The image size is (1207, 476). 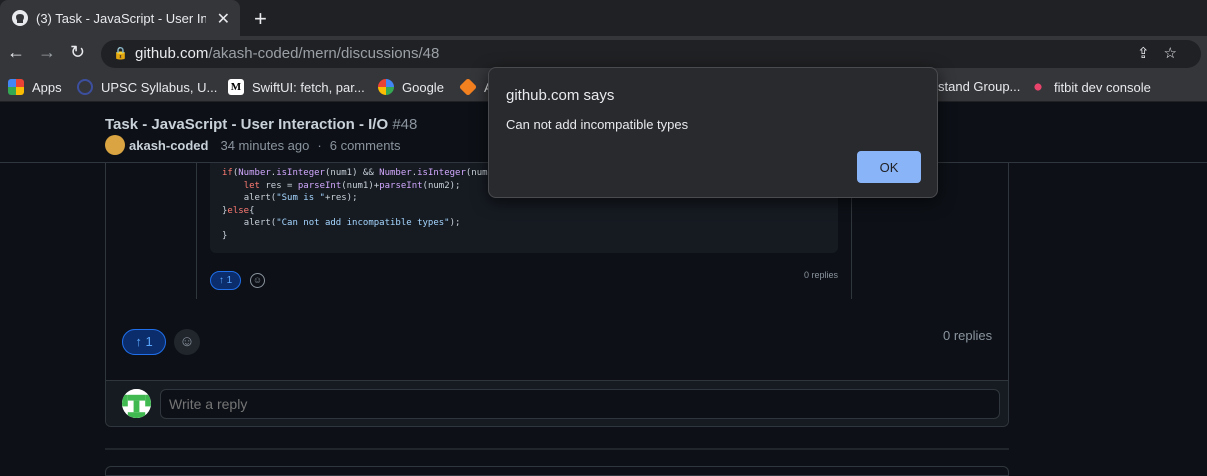 What do you see at coordinates (557, 471) in the screenshot?
I see `next-comment-card` at bounding box center [557, 471].